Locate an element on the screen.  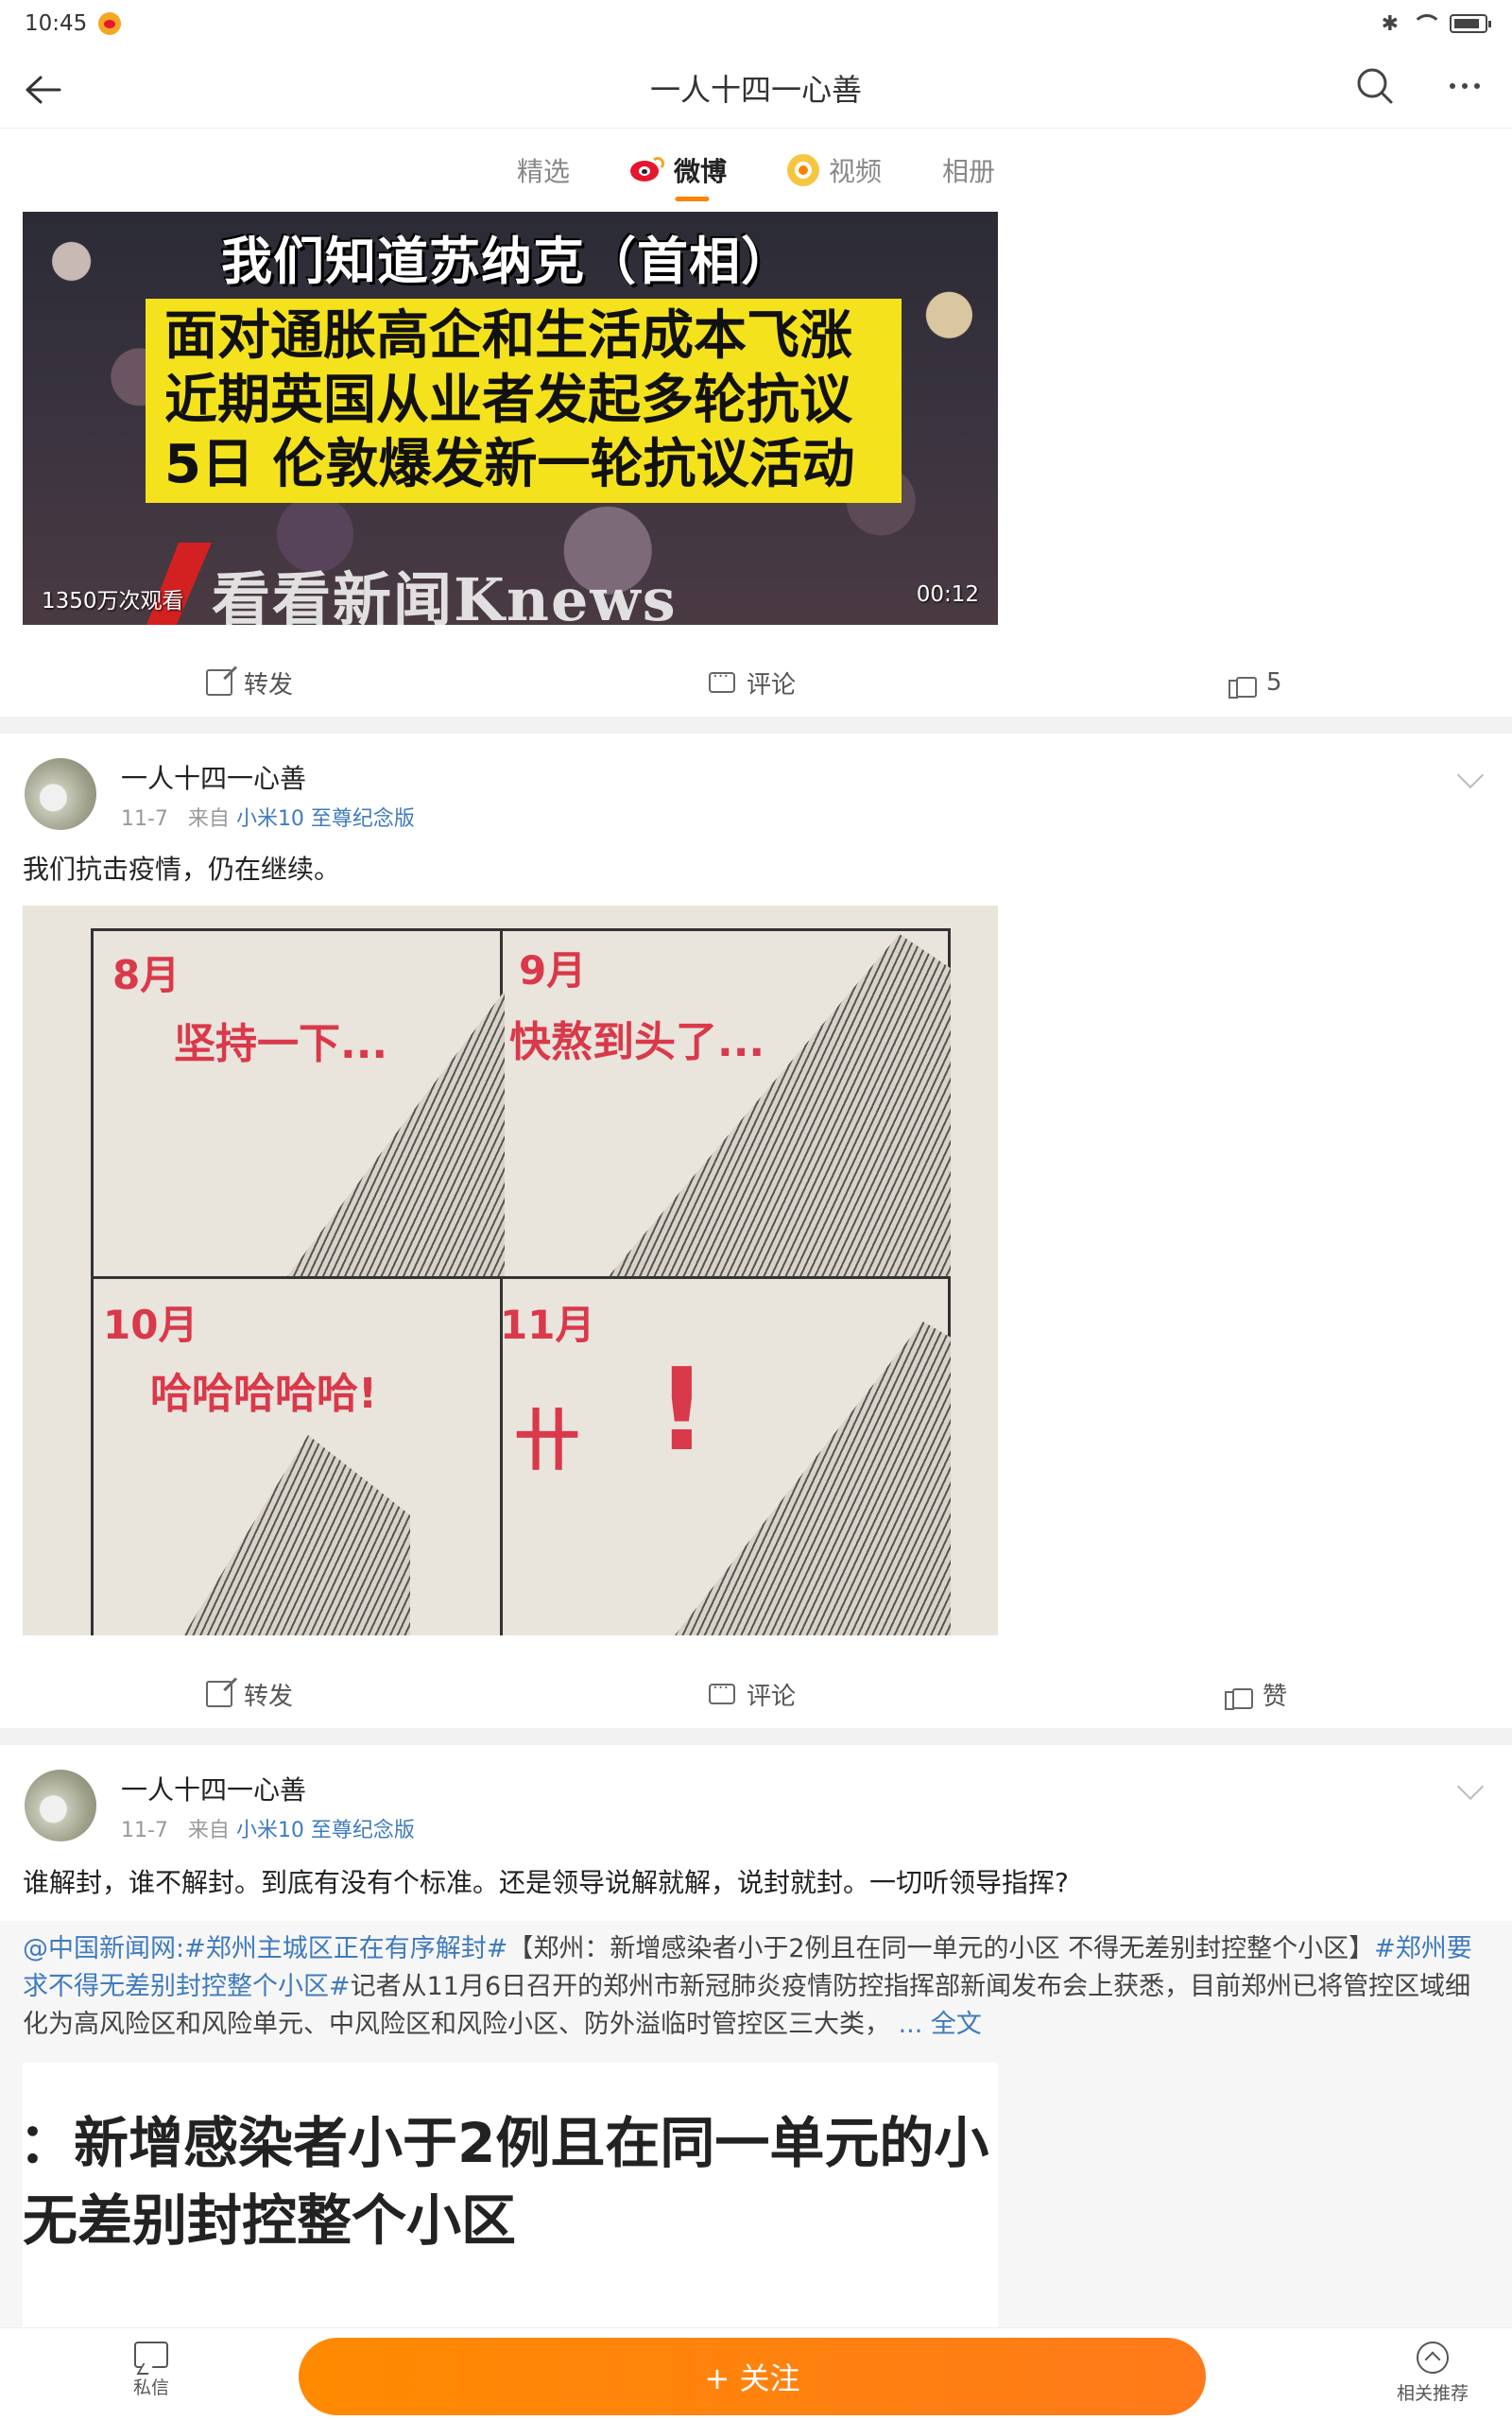
comic-exclaim: ! is located at coordinates (682, 1411).